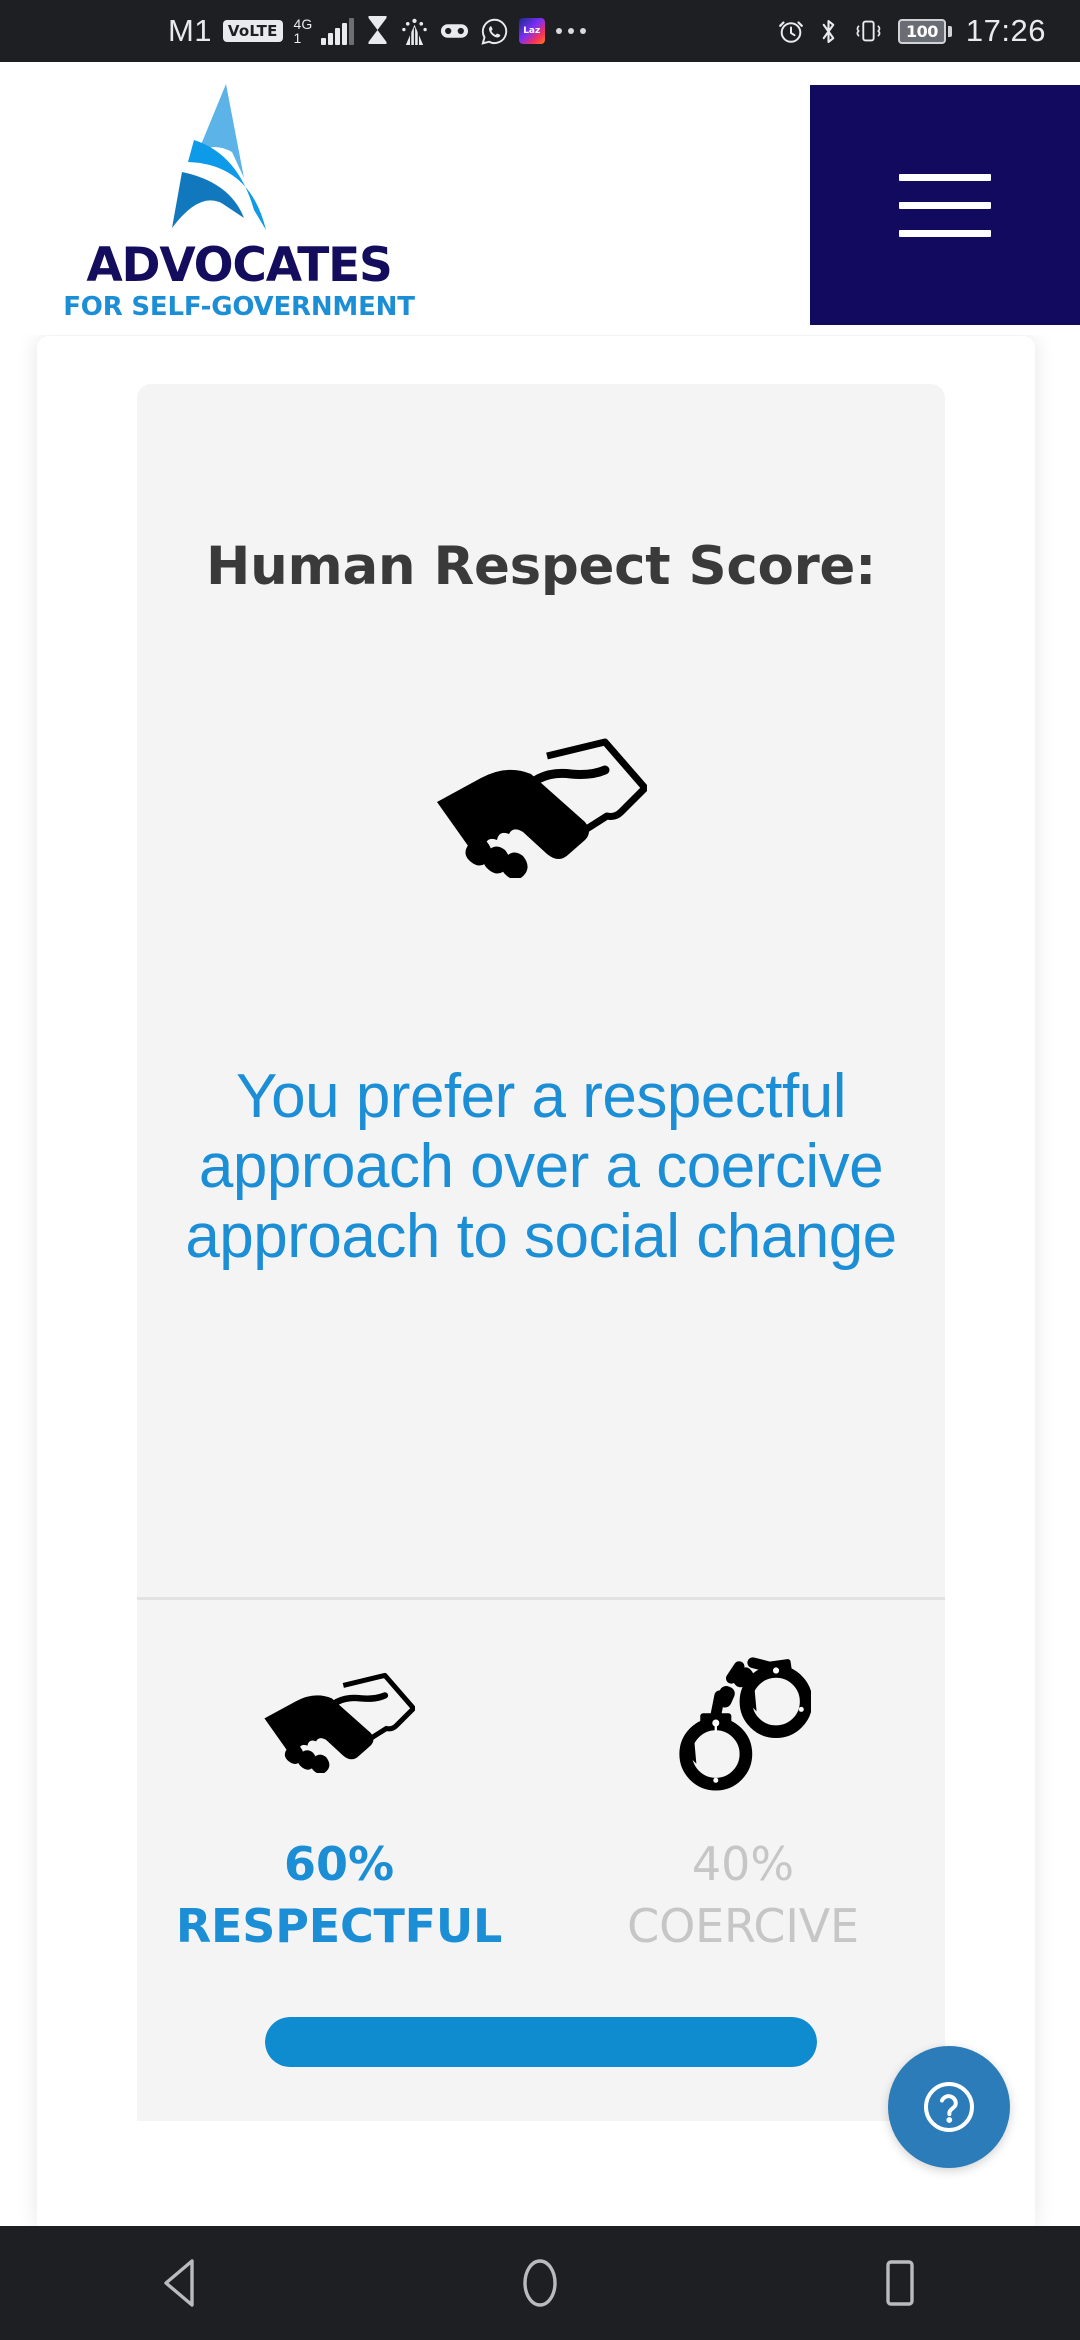  I want to click on clock-label: 17:26, so click(1005, 30).